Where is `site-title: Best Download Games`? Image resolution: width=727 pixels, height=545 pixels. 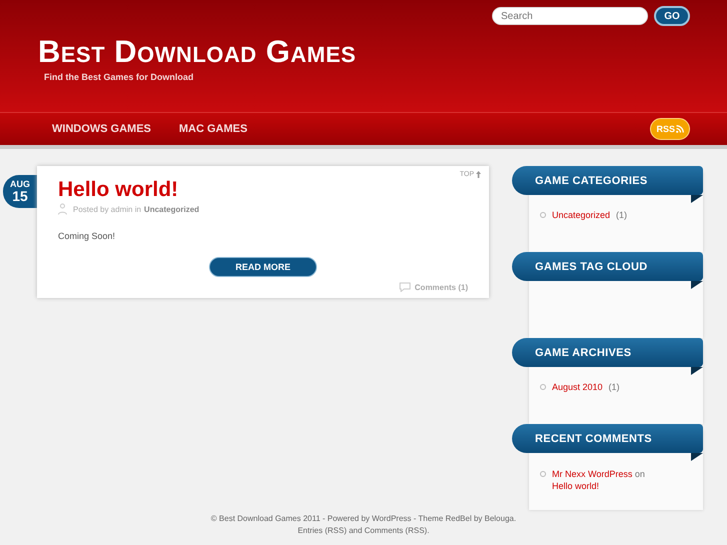
site-title: Best Download Games is located at coordinates (197, 52).